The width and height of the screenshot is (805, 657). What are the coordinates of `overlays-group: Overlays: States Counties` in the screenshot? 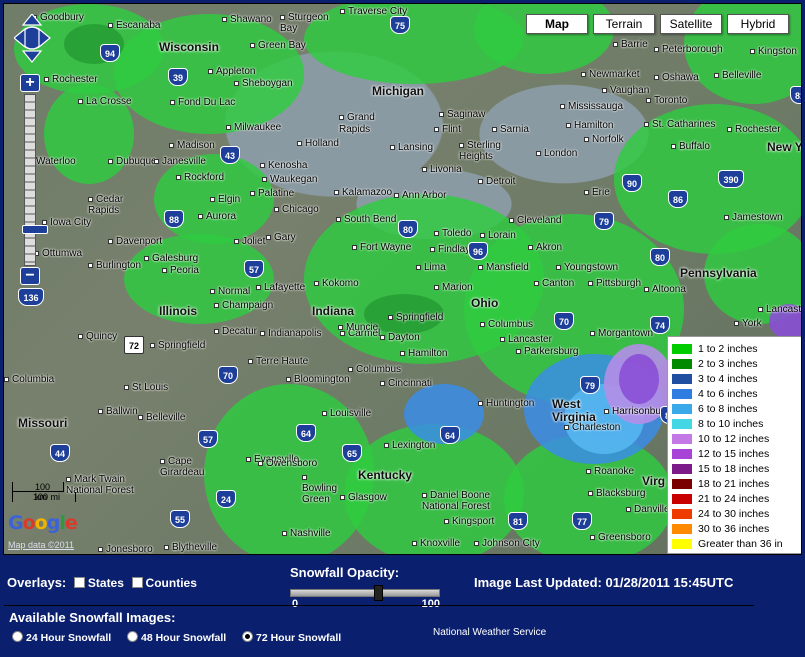 It's located at (102, 582).